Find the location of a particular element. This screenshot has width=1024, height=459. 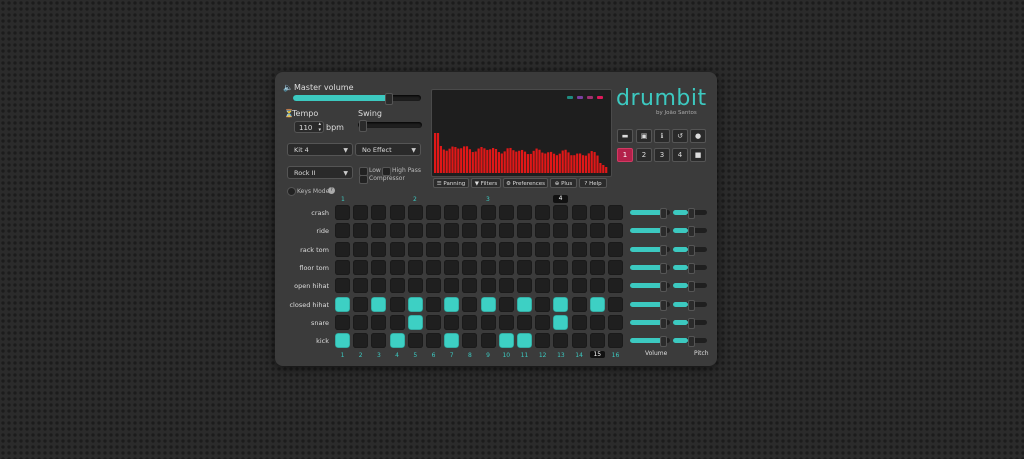

master-volume-slider is located at coordinates (357, 99).